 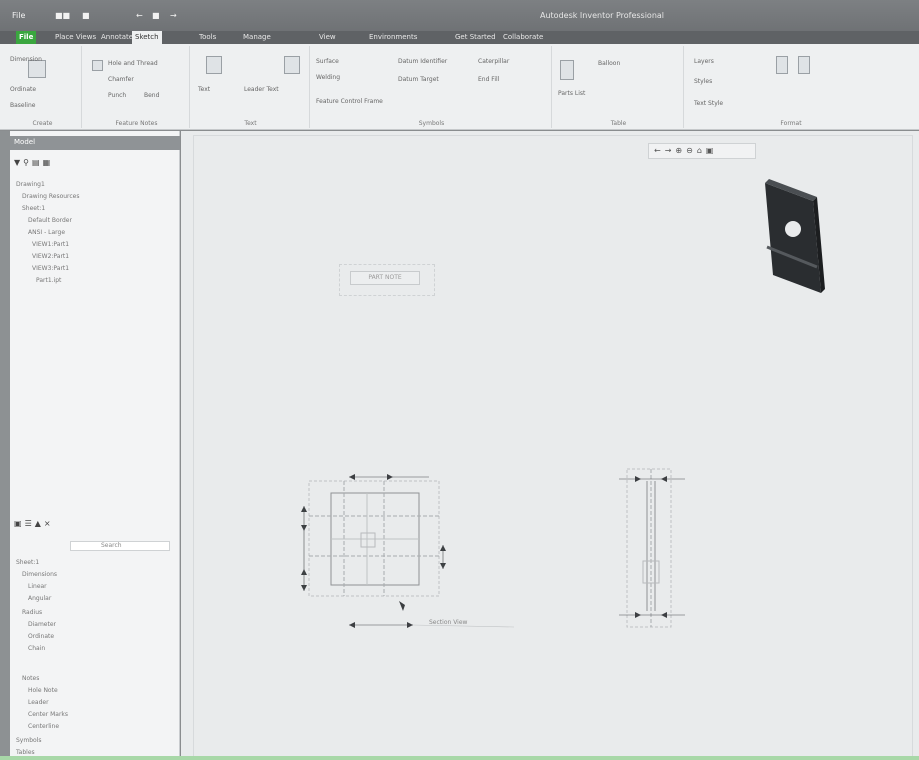 What do you see at coordinates (43, 691) in the screenshot?
I see `list-item: Hole Note` at bounding box center [43, 691].